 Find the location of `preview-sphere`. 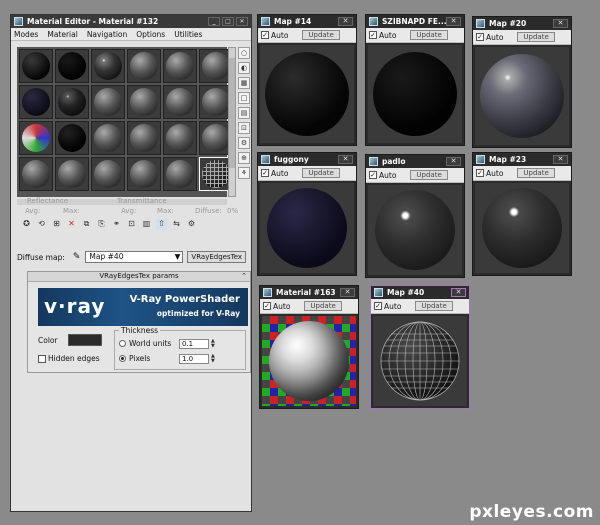

preview-sphere is located at coordinates (307, 94).